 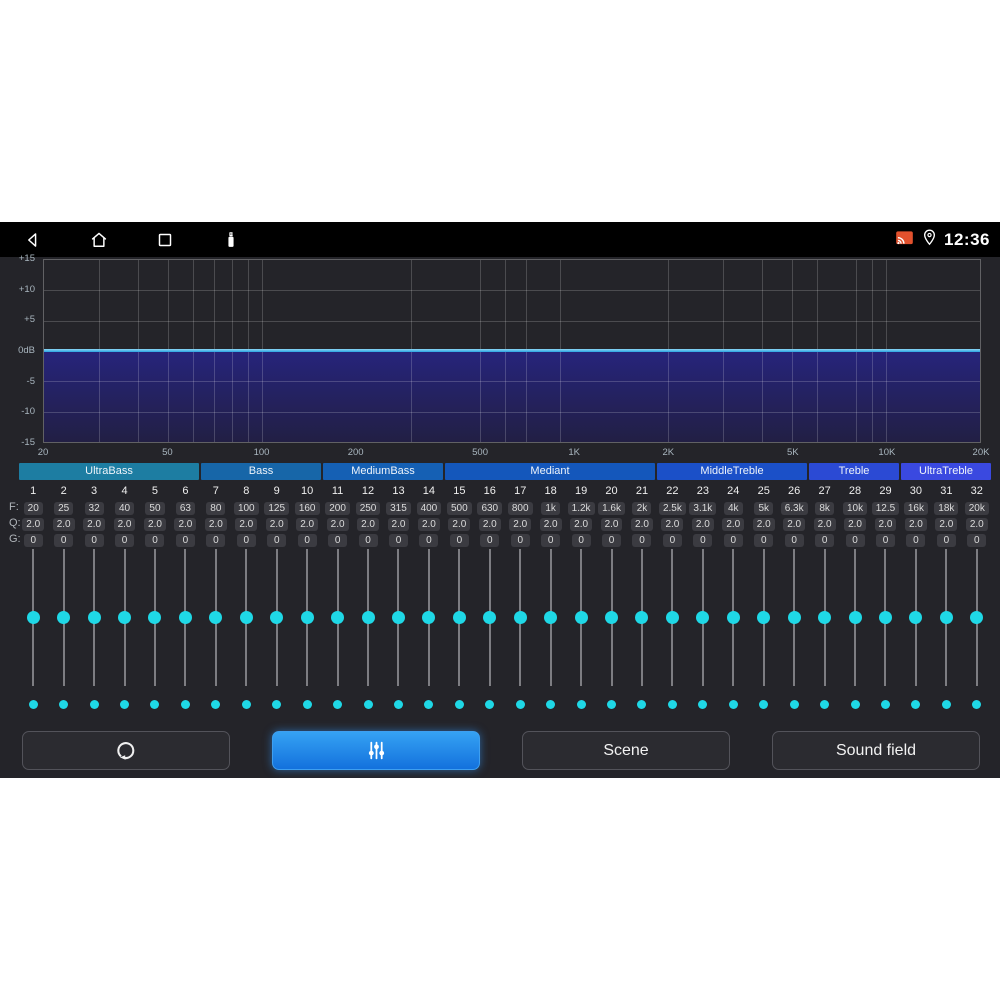 I want to click on recents-button, so click(x=165, y=240).